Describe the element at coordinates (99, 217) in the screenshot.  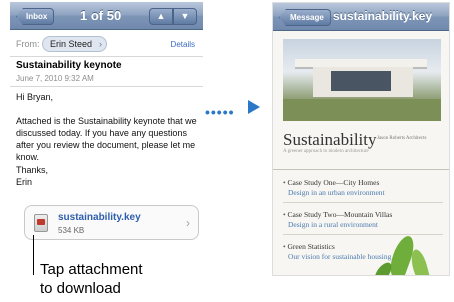
I see `attachment-name: sustainability.key` at that location.